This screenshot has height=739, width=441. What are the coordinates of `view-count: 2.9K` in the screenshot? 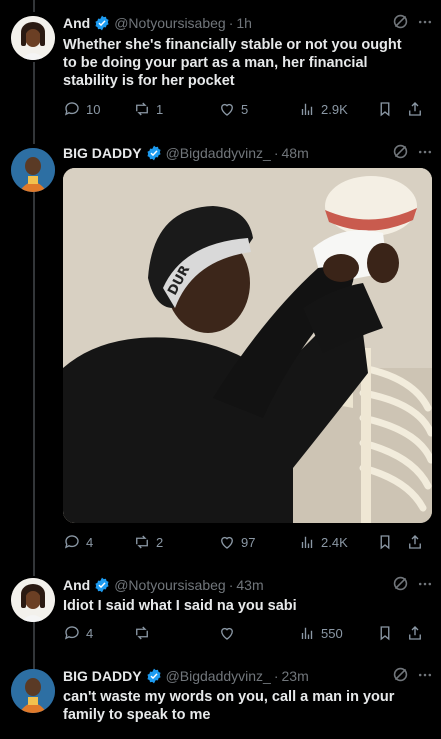 It's located at (334, 109).